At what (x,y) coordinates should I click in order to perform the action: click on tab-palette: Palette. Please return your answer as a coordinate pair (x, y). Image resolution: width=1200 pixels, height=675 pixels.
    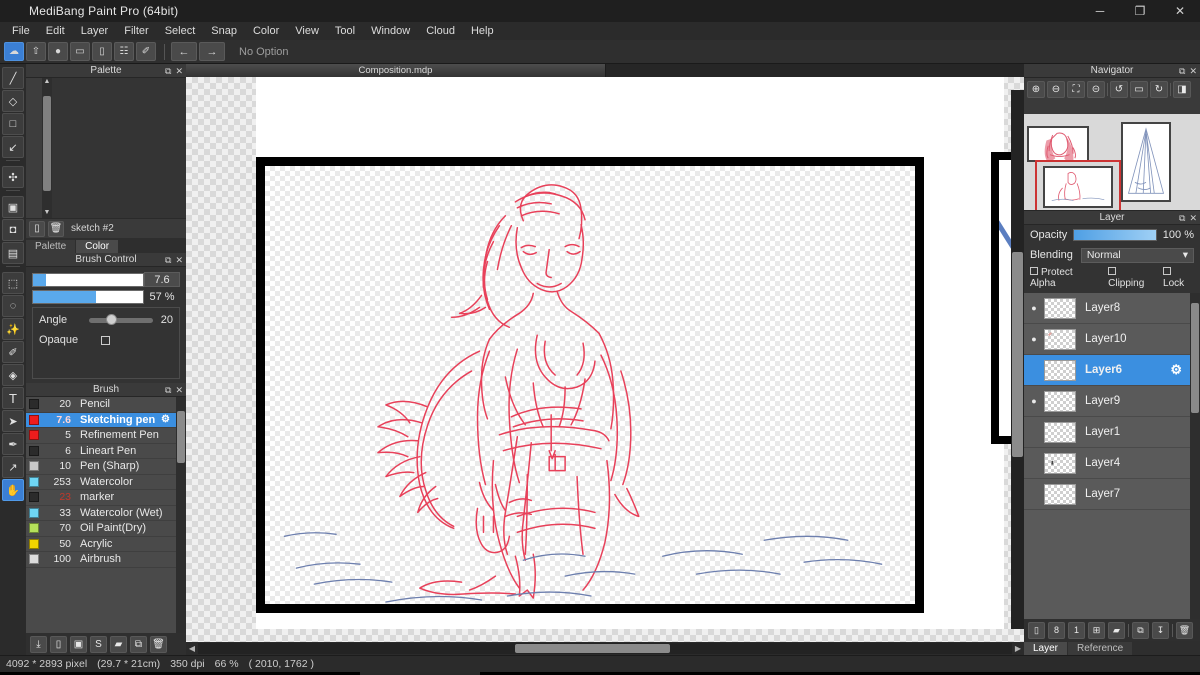
    Looking at the image, I should click on (51, 246).